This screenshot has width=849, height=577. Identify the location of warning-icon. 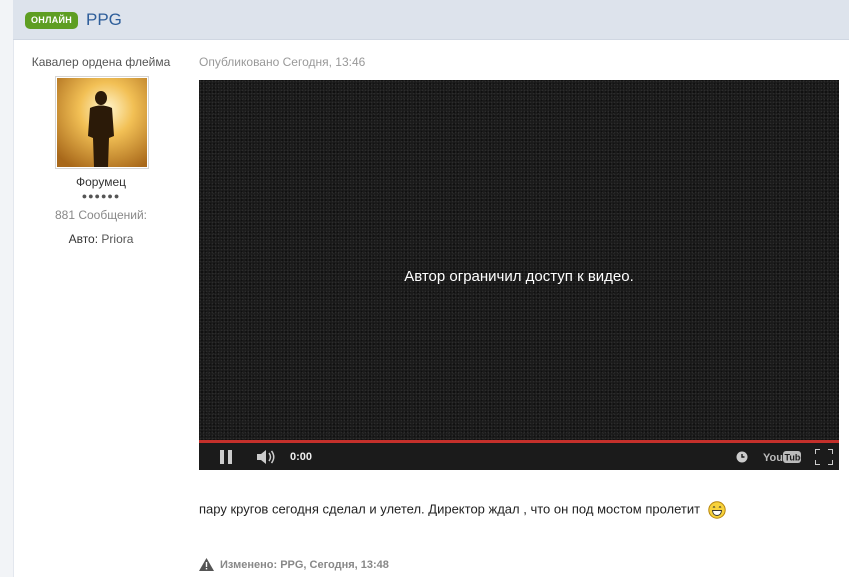
(206, 564).